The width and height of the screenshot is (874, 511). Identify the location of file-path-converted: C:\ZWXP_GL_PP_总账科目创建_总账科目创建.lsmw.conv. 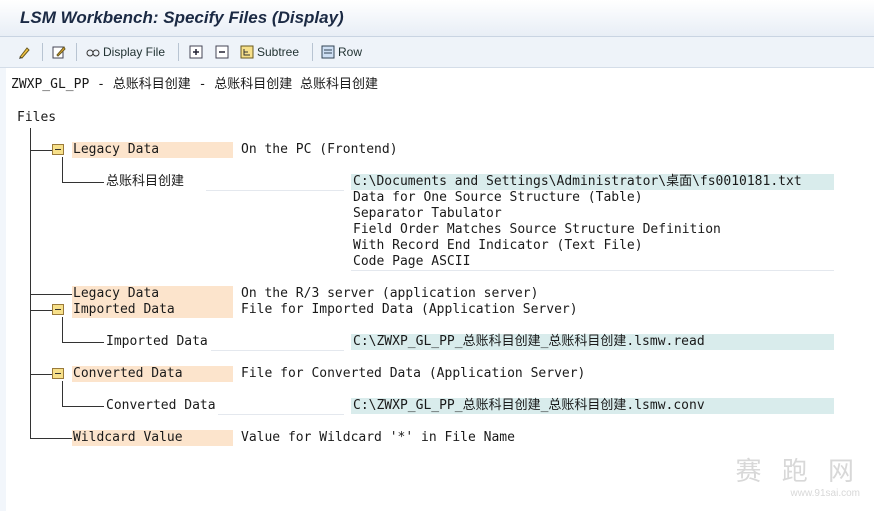
(529, 405).